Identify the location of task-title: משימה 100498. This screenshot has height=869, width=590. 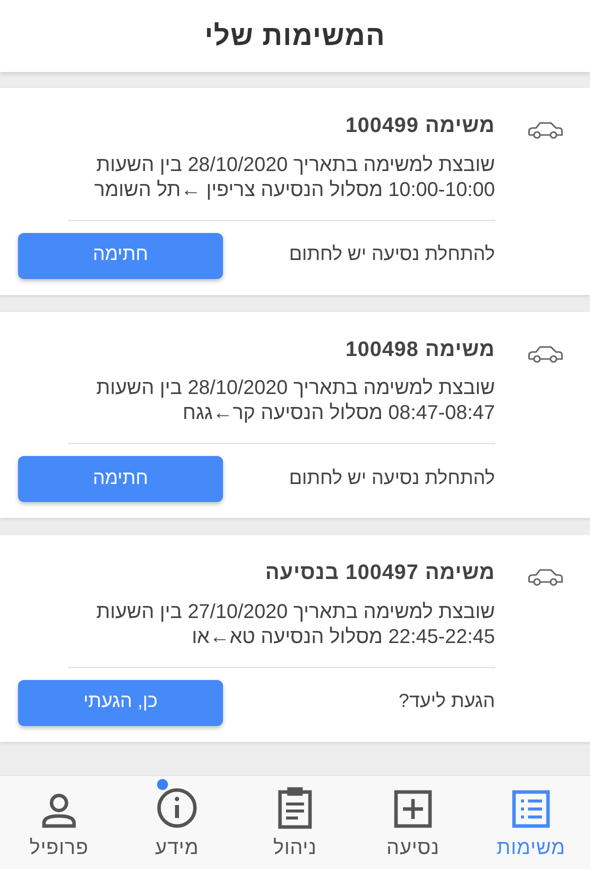
(419, 349).